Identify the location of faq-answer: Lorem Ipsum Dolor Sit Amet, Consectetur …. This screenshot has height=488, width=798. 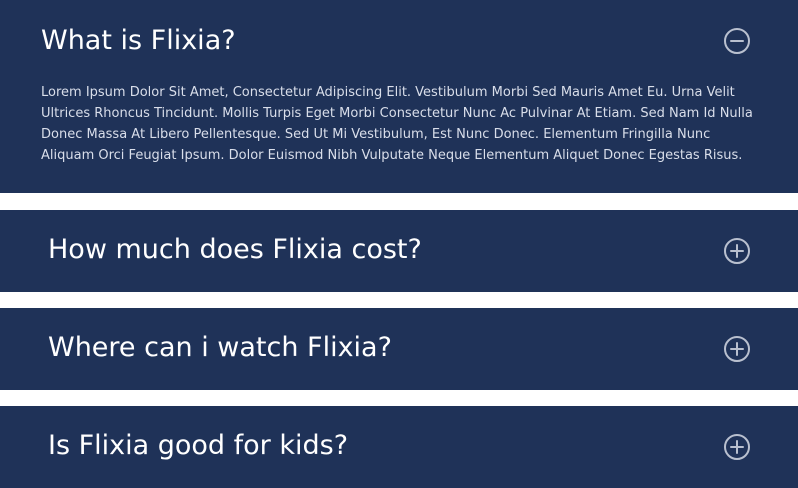
(397, 124).